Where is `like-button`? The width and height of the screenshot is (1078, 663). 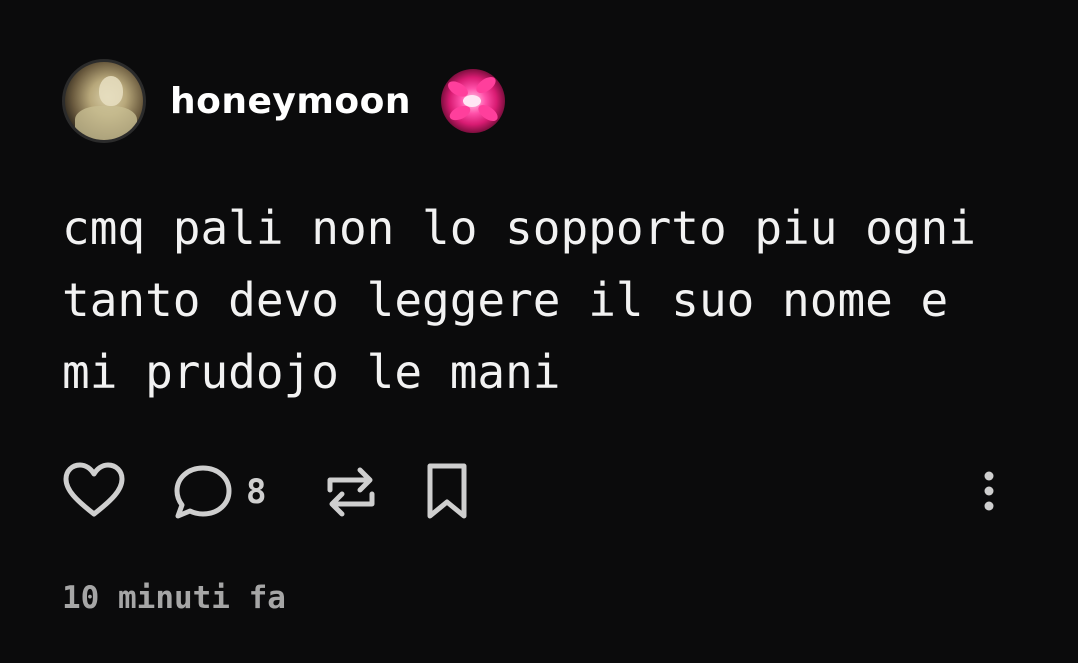
like-button is located at coordinates (94, 492).